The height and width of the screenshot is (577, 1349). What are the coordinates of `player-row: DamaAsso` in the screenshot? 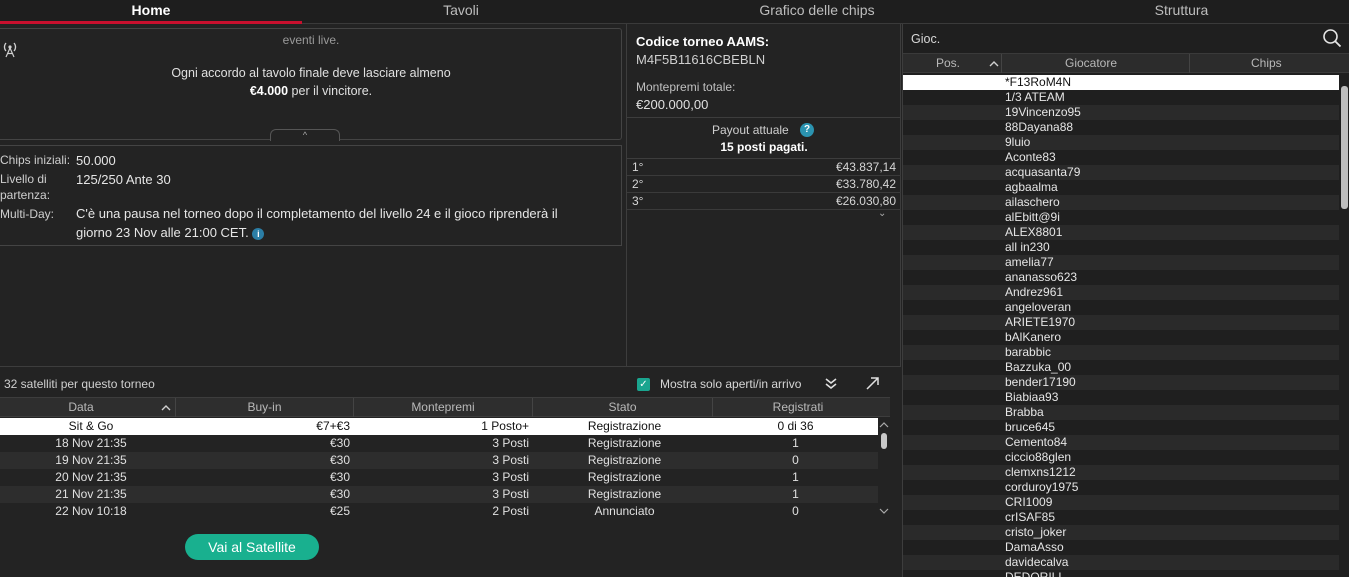 It's located at (1121, 547).